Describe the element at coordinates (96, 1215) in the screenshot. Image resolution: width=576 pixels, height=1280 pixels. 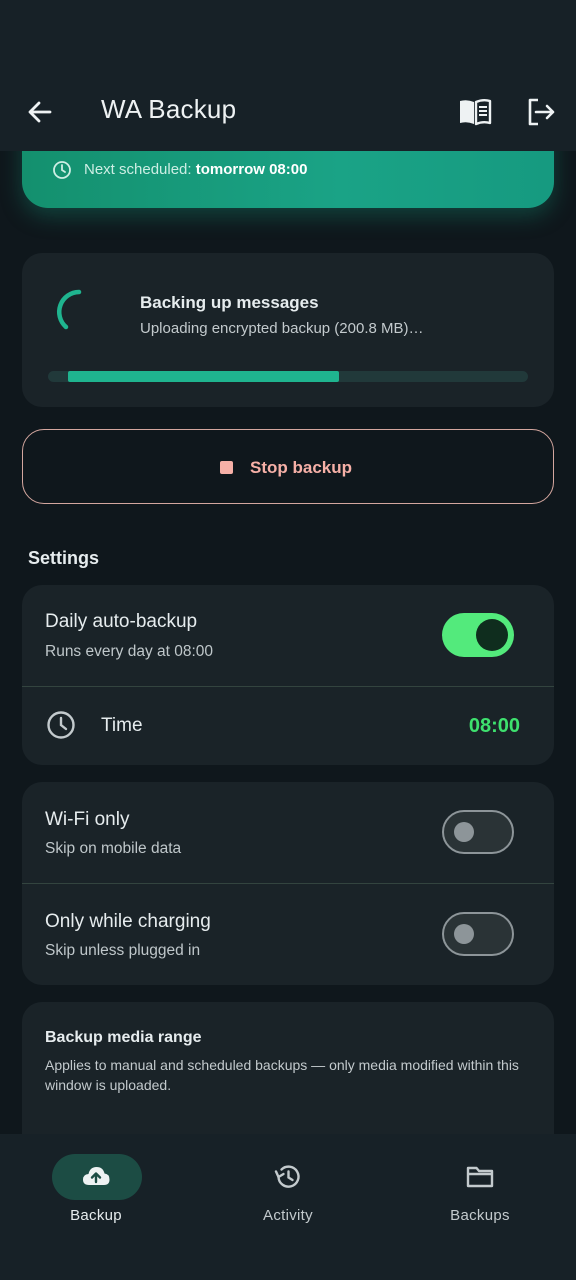
I see `nav-backup-label: Backup` at that location.